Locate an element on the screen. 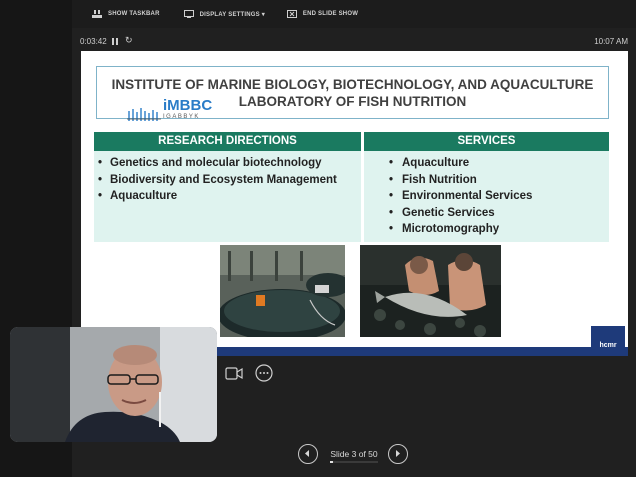 The height and width of the screenshot is (477, 636). display-settings-button: DISPLAY SETTINGS ▾ is located at coordinates (224, 14).